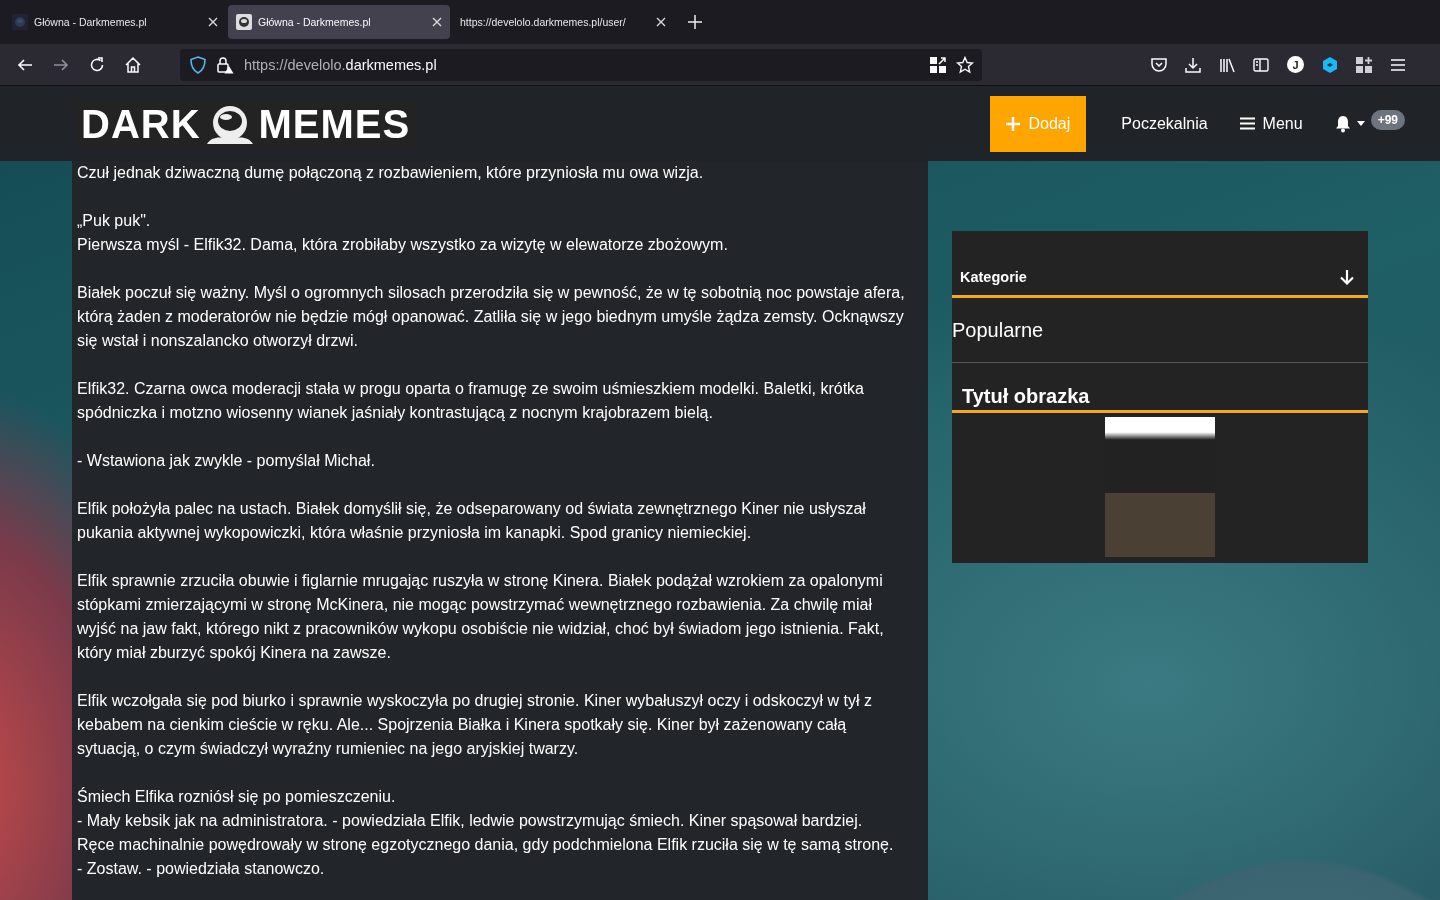  I want to click on article-text: - Wstawiona jak zwykle - pomyślał Michał., so click(226, 461).